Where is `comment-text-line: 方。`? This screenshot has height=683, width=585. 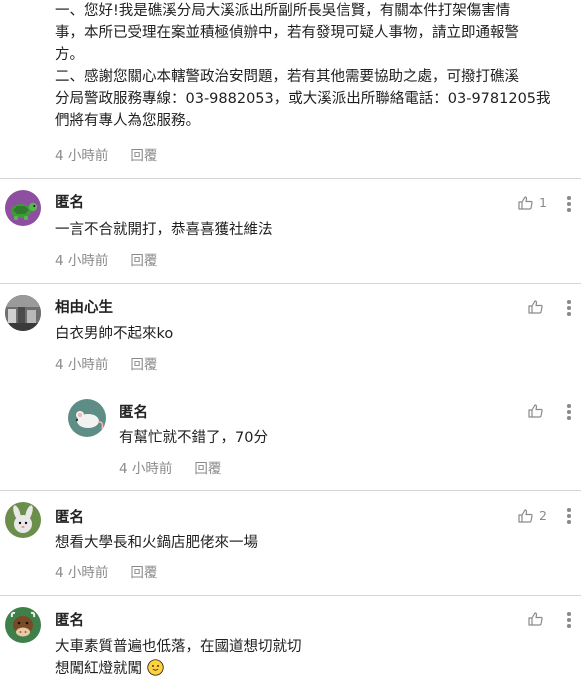 comment-text-line: 方。 is located at coordinates (69, 55).